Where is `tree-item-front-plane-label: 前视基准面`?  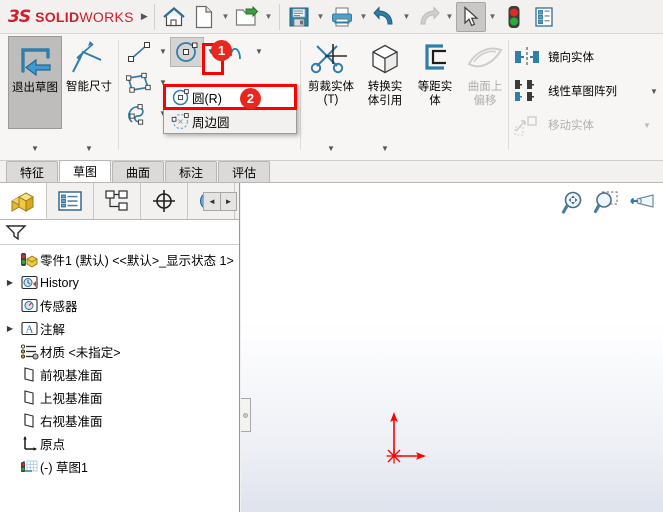
tree-item-front-plane-label: 前视基准面 is located at coordinates (71, 376).